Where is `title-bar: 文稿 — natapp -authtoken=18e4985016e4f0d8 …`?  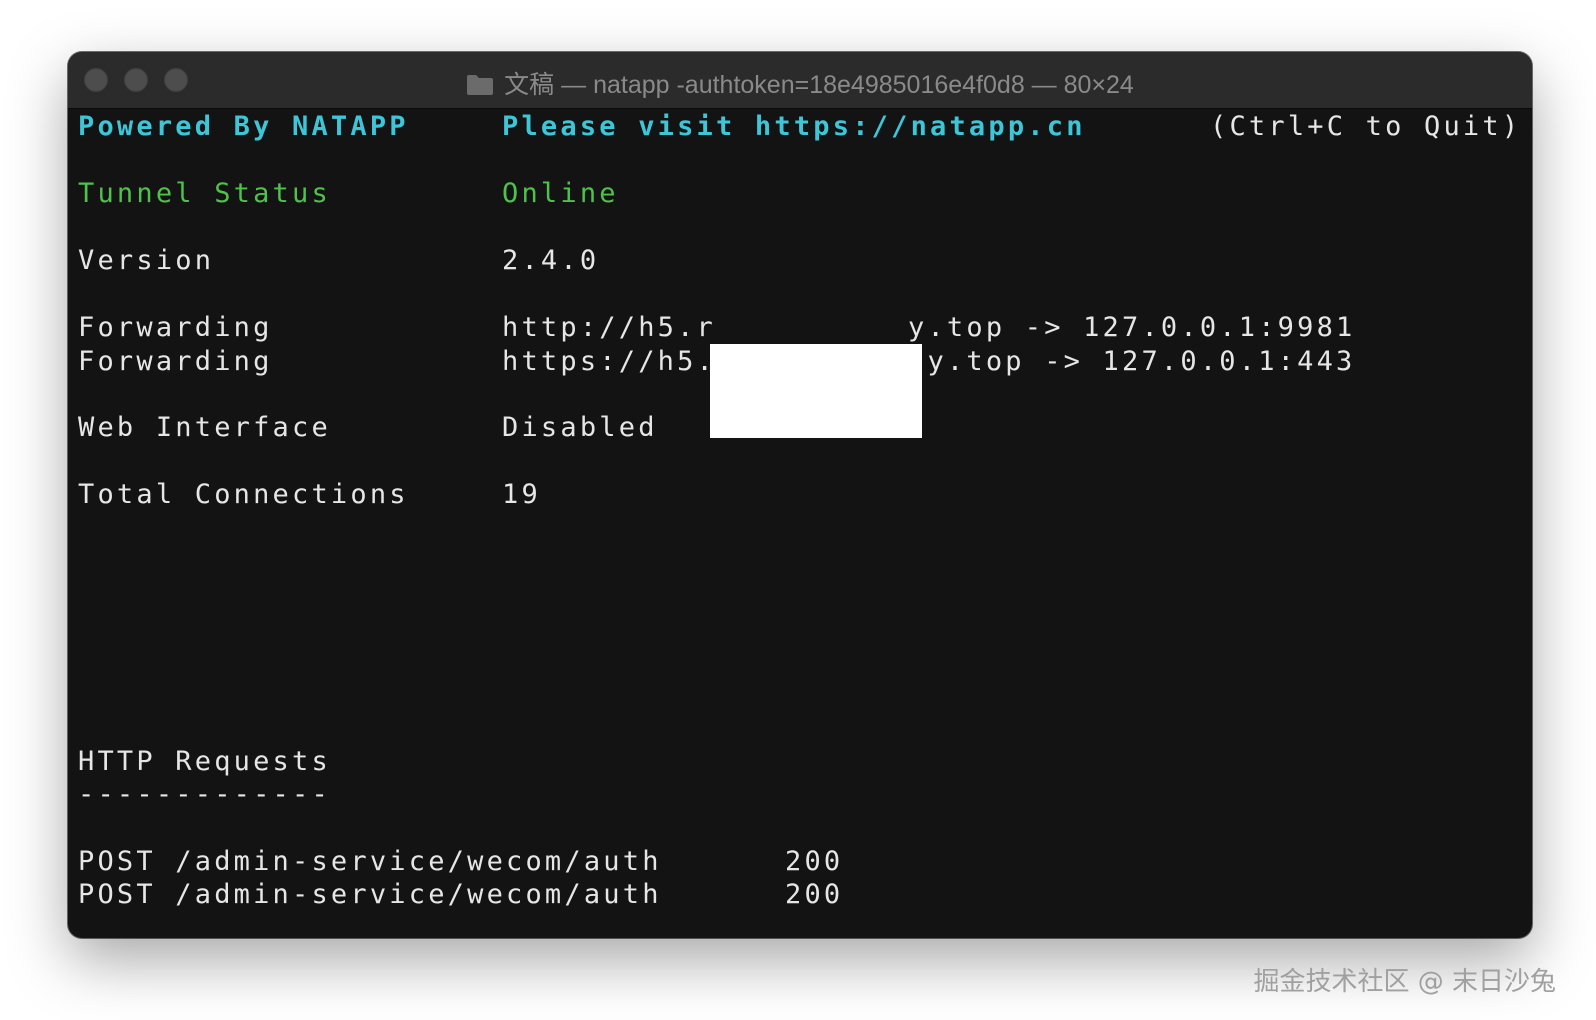 title-bar: 文稿 — natapp -authtoken=18e4985016e4f0d8 … is located at coordinates (800, 80).